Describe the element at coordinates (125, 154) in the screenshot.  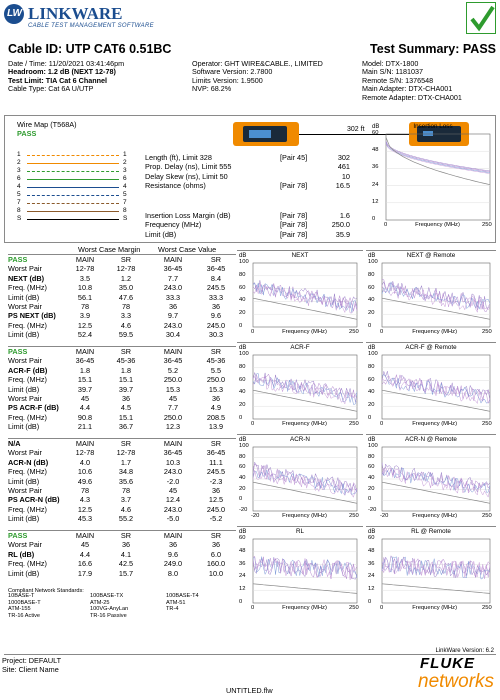
I see `wiremap-pin-right: 1` at that location.